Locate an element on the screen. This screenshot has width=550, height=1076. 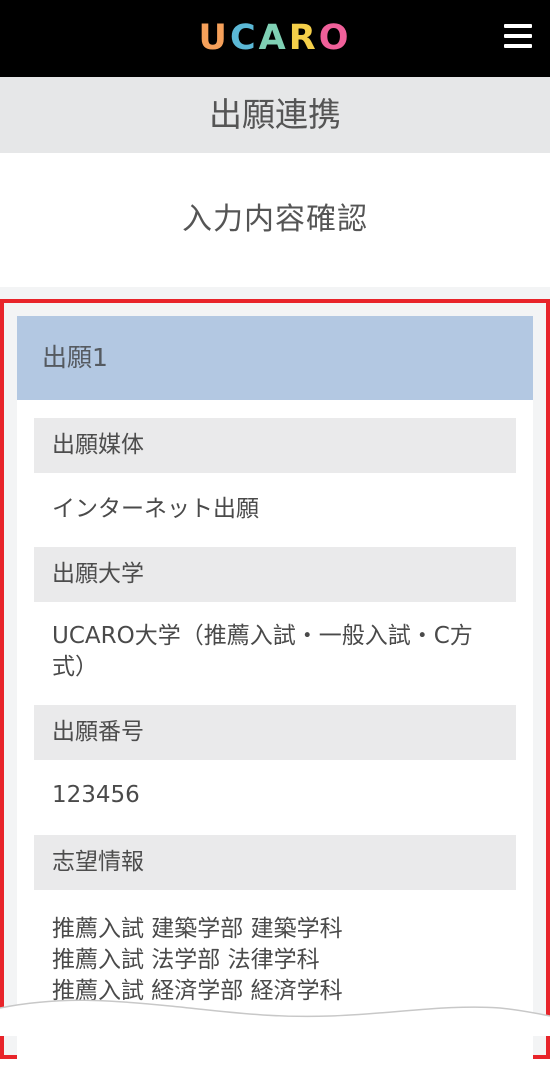
logo-letter: C is located at coordinates (244, 38).